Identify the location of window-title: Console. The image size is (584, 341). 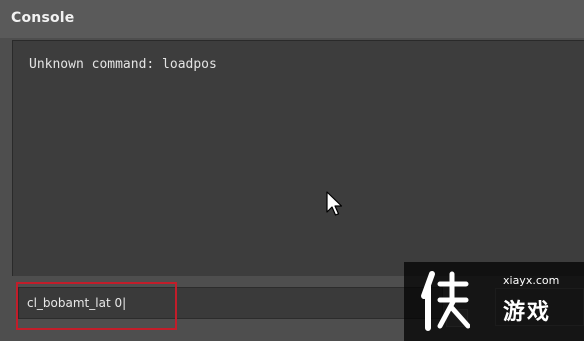
(43, 18).